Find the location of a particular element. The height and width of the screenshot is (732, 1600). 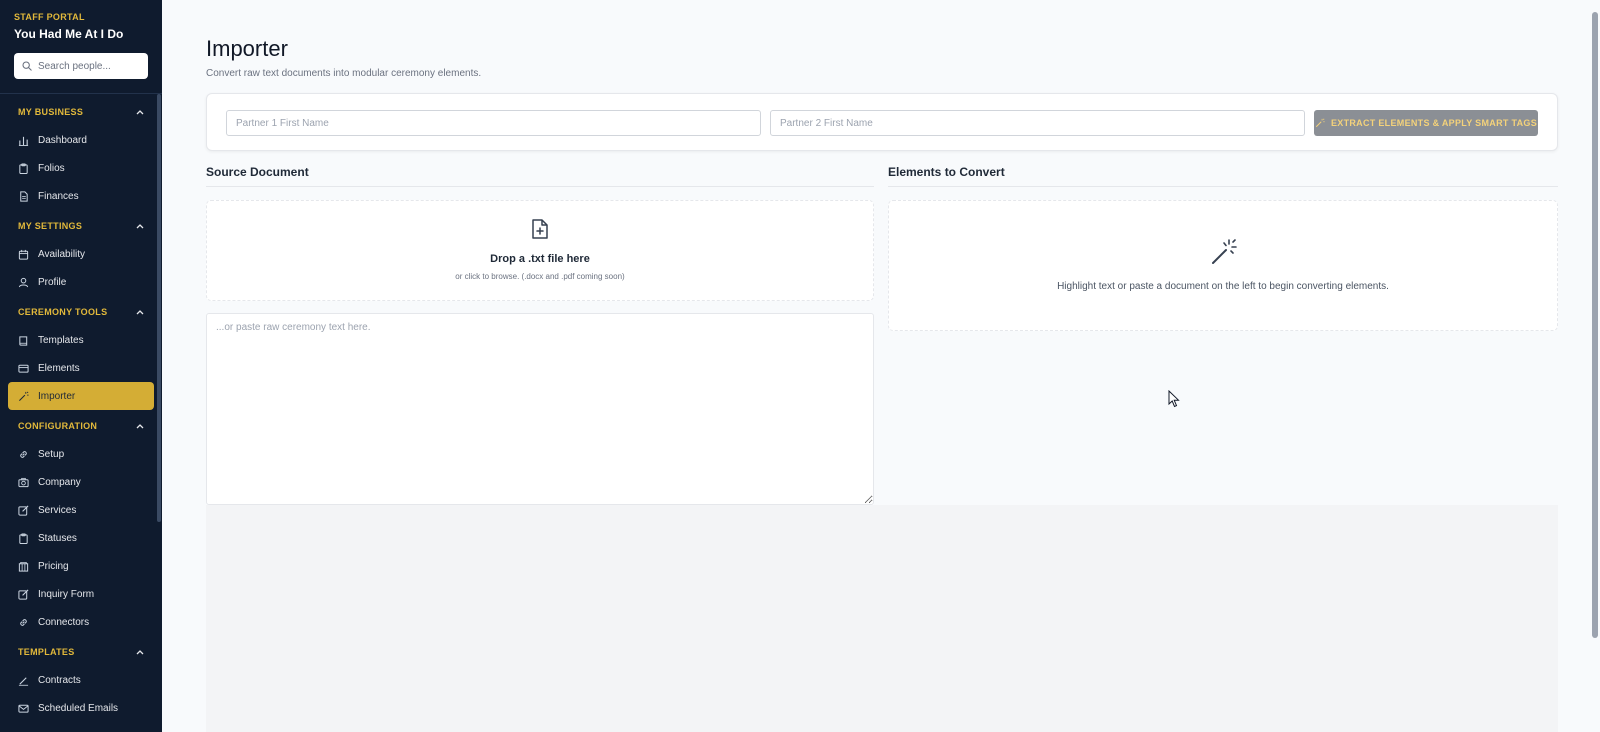

sidebar-item-setup: Setup is located at coordinates (81, 454).